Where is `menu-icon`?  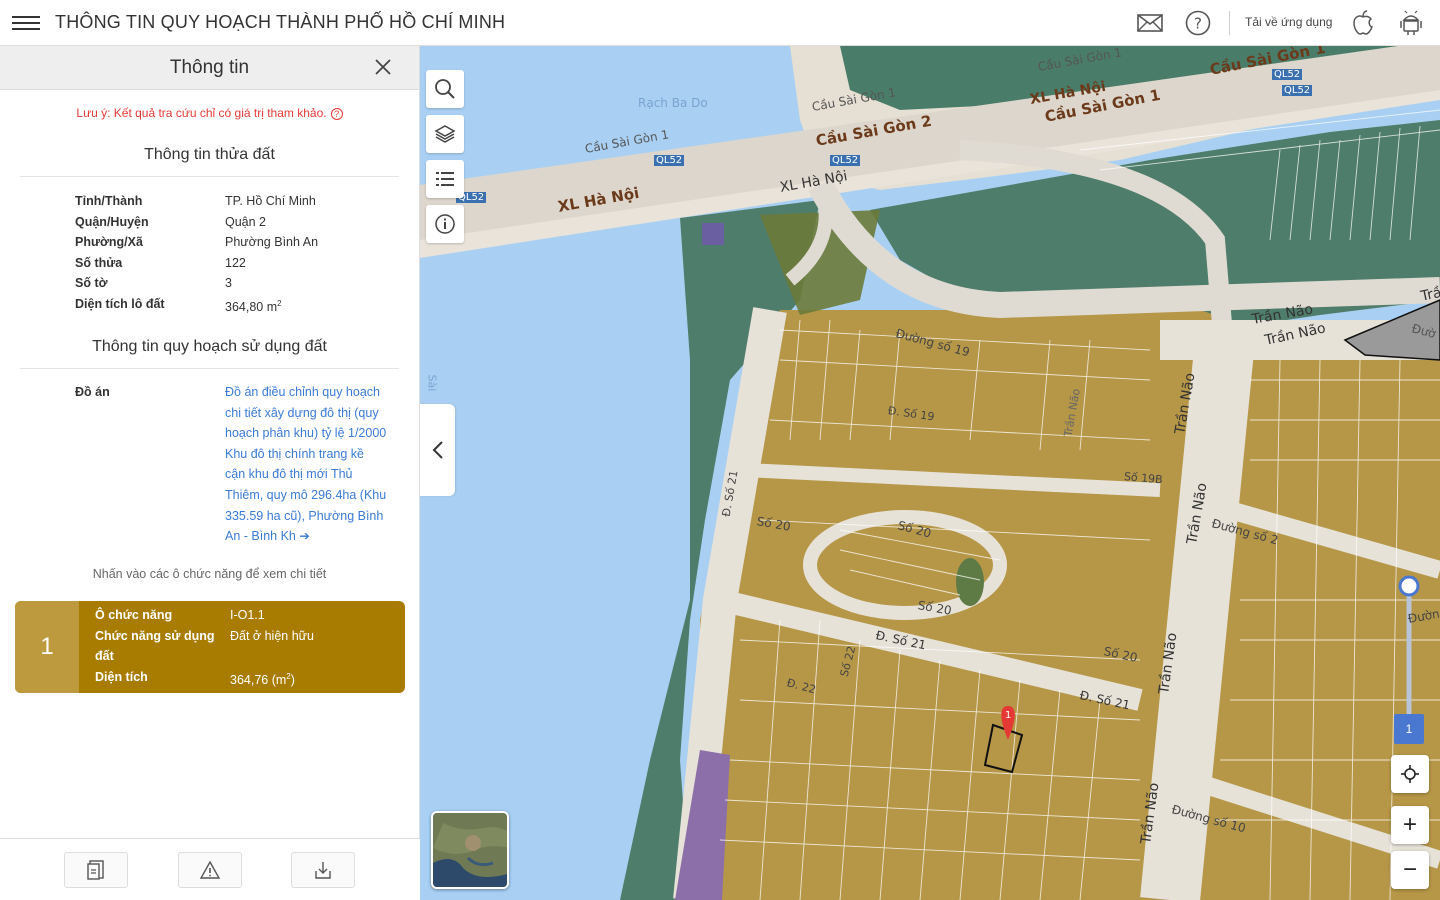 menu-icon is located at coordinates (26, 23).